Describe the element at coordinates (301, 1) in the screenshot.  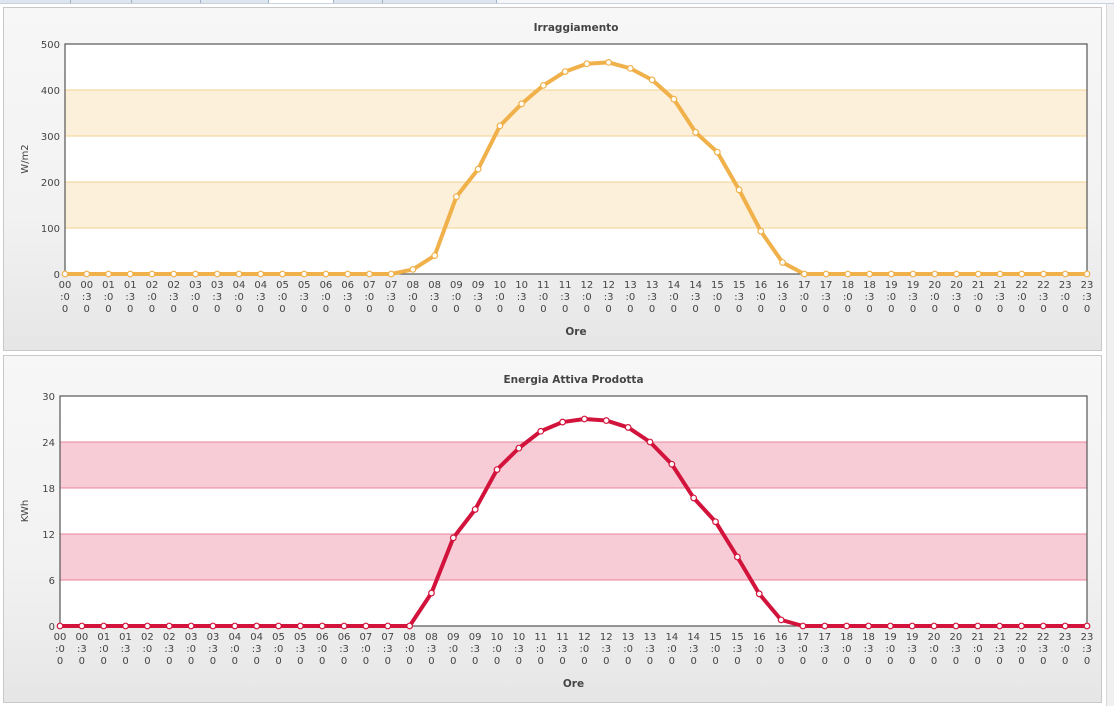
I see `tab-5-active` at that location.